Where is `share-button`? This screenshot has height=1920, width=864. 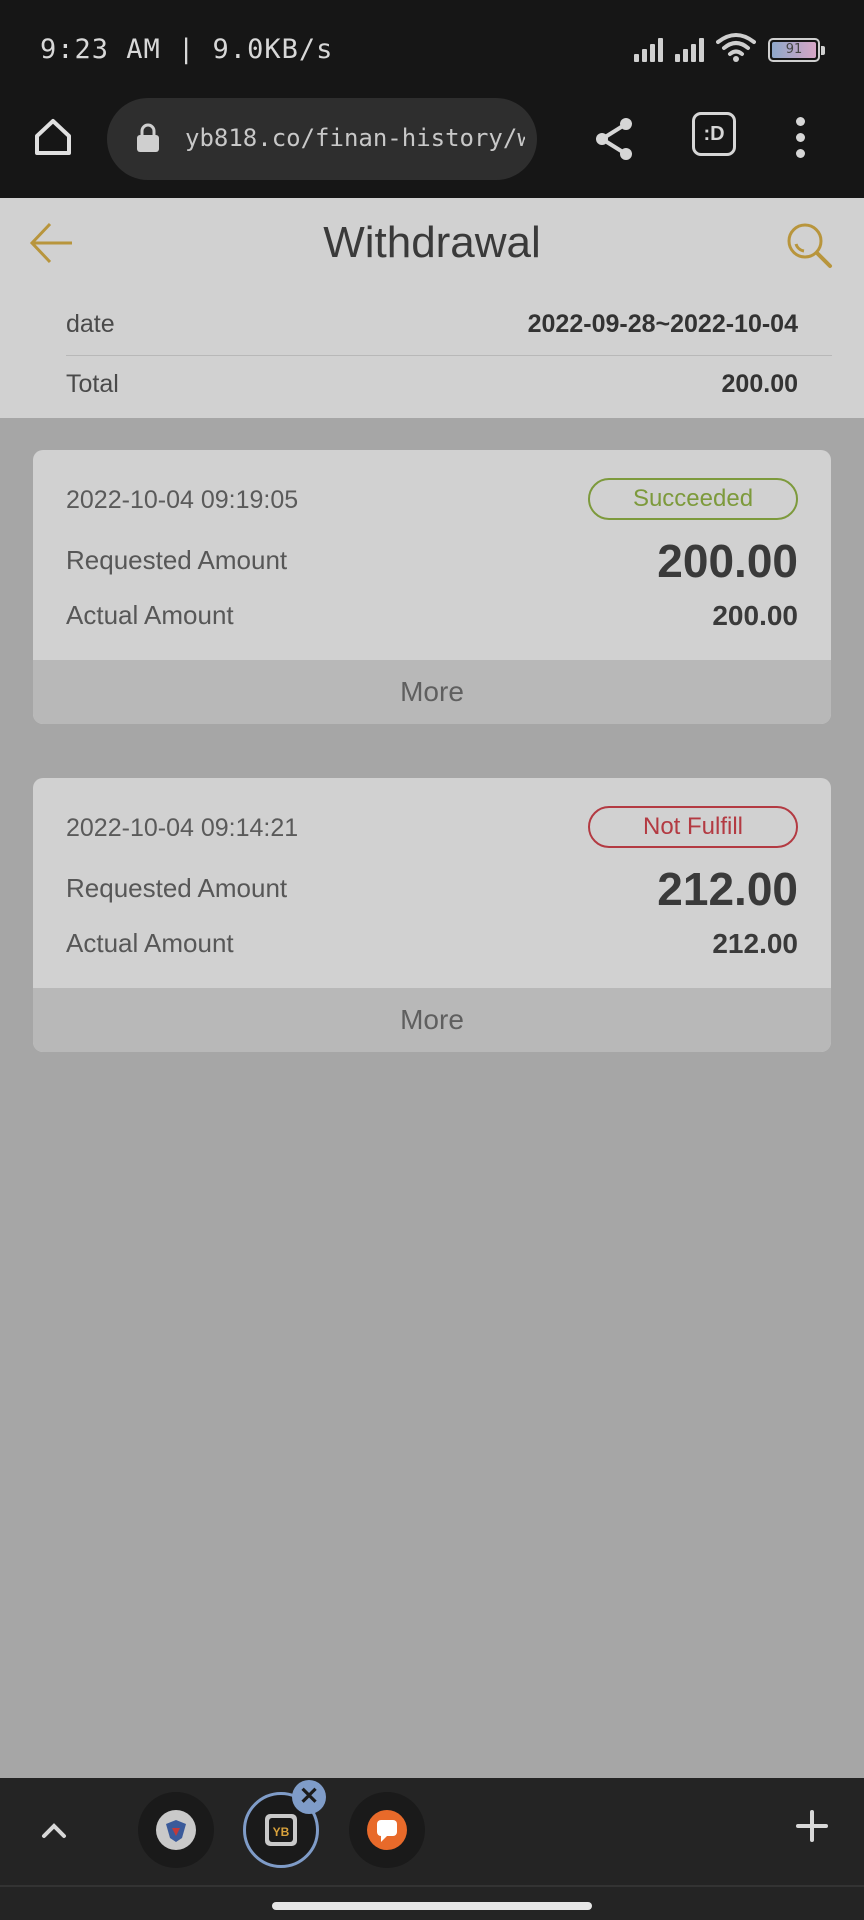 share-button is located at coordinates (615, 139).